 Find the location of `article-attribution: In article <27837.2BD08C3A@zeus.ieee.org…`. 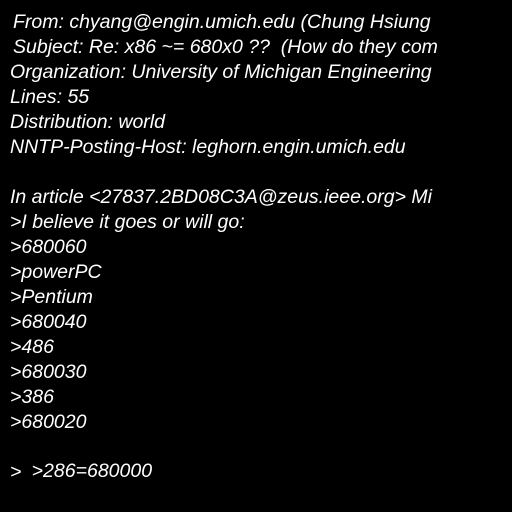

article-attribution: In article <27837.2BD08C3A@zeus.ieee.org… is located at coordinates (221, 197).